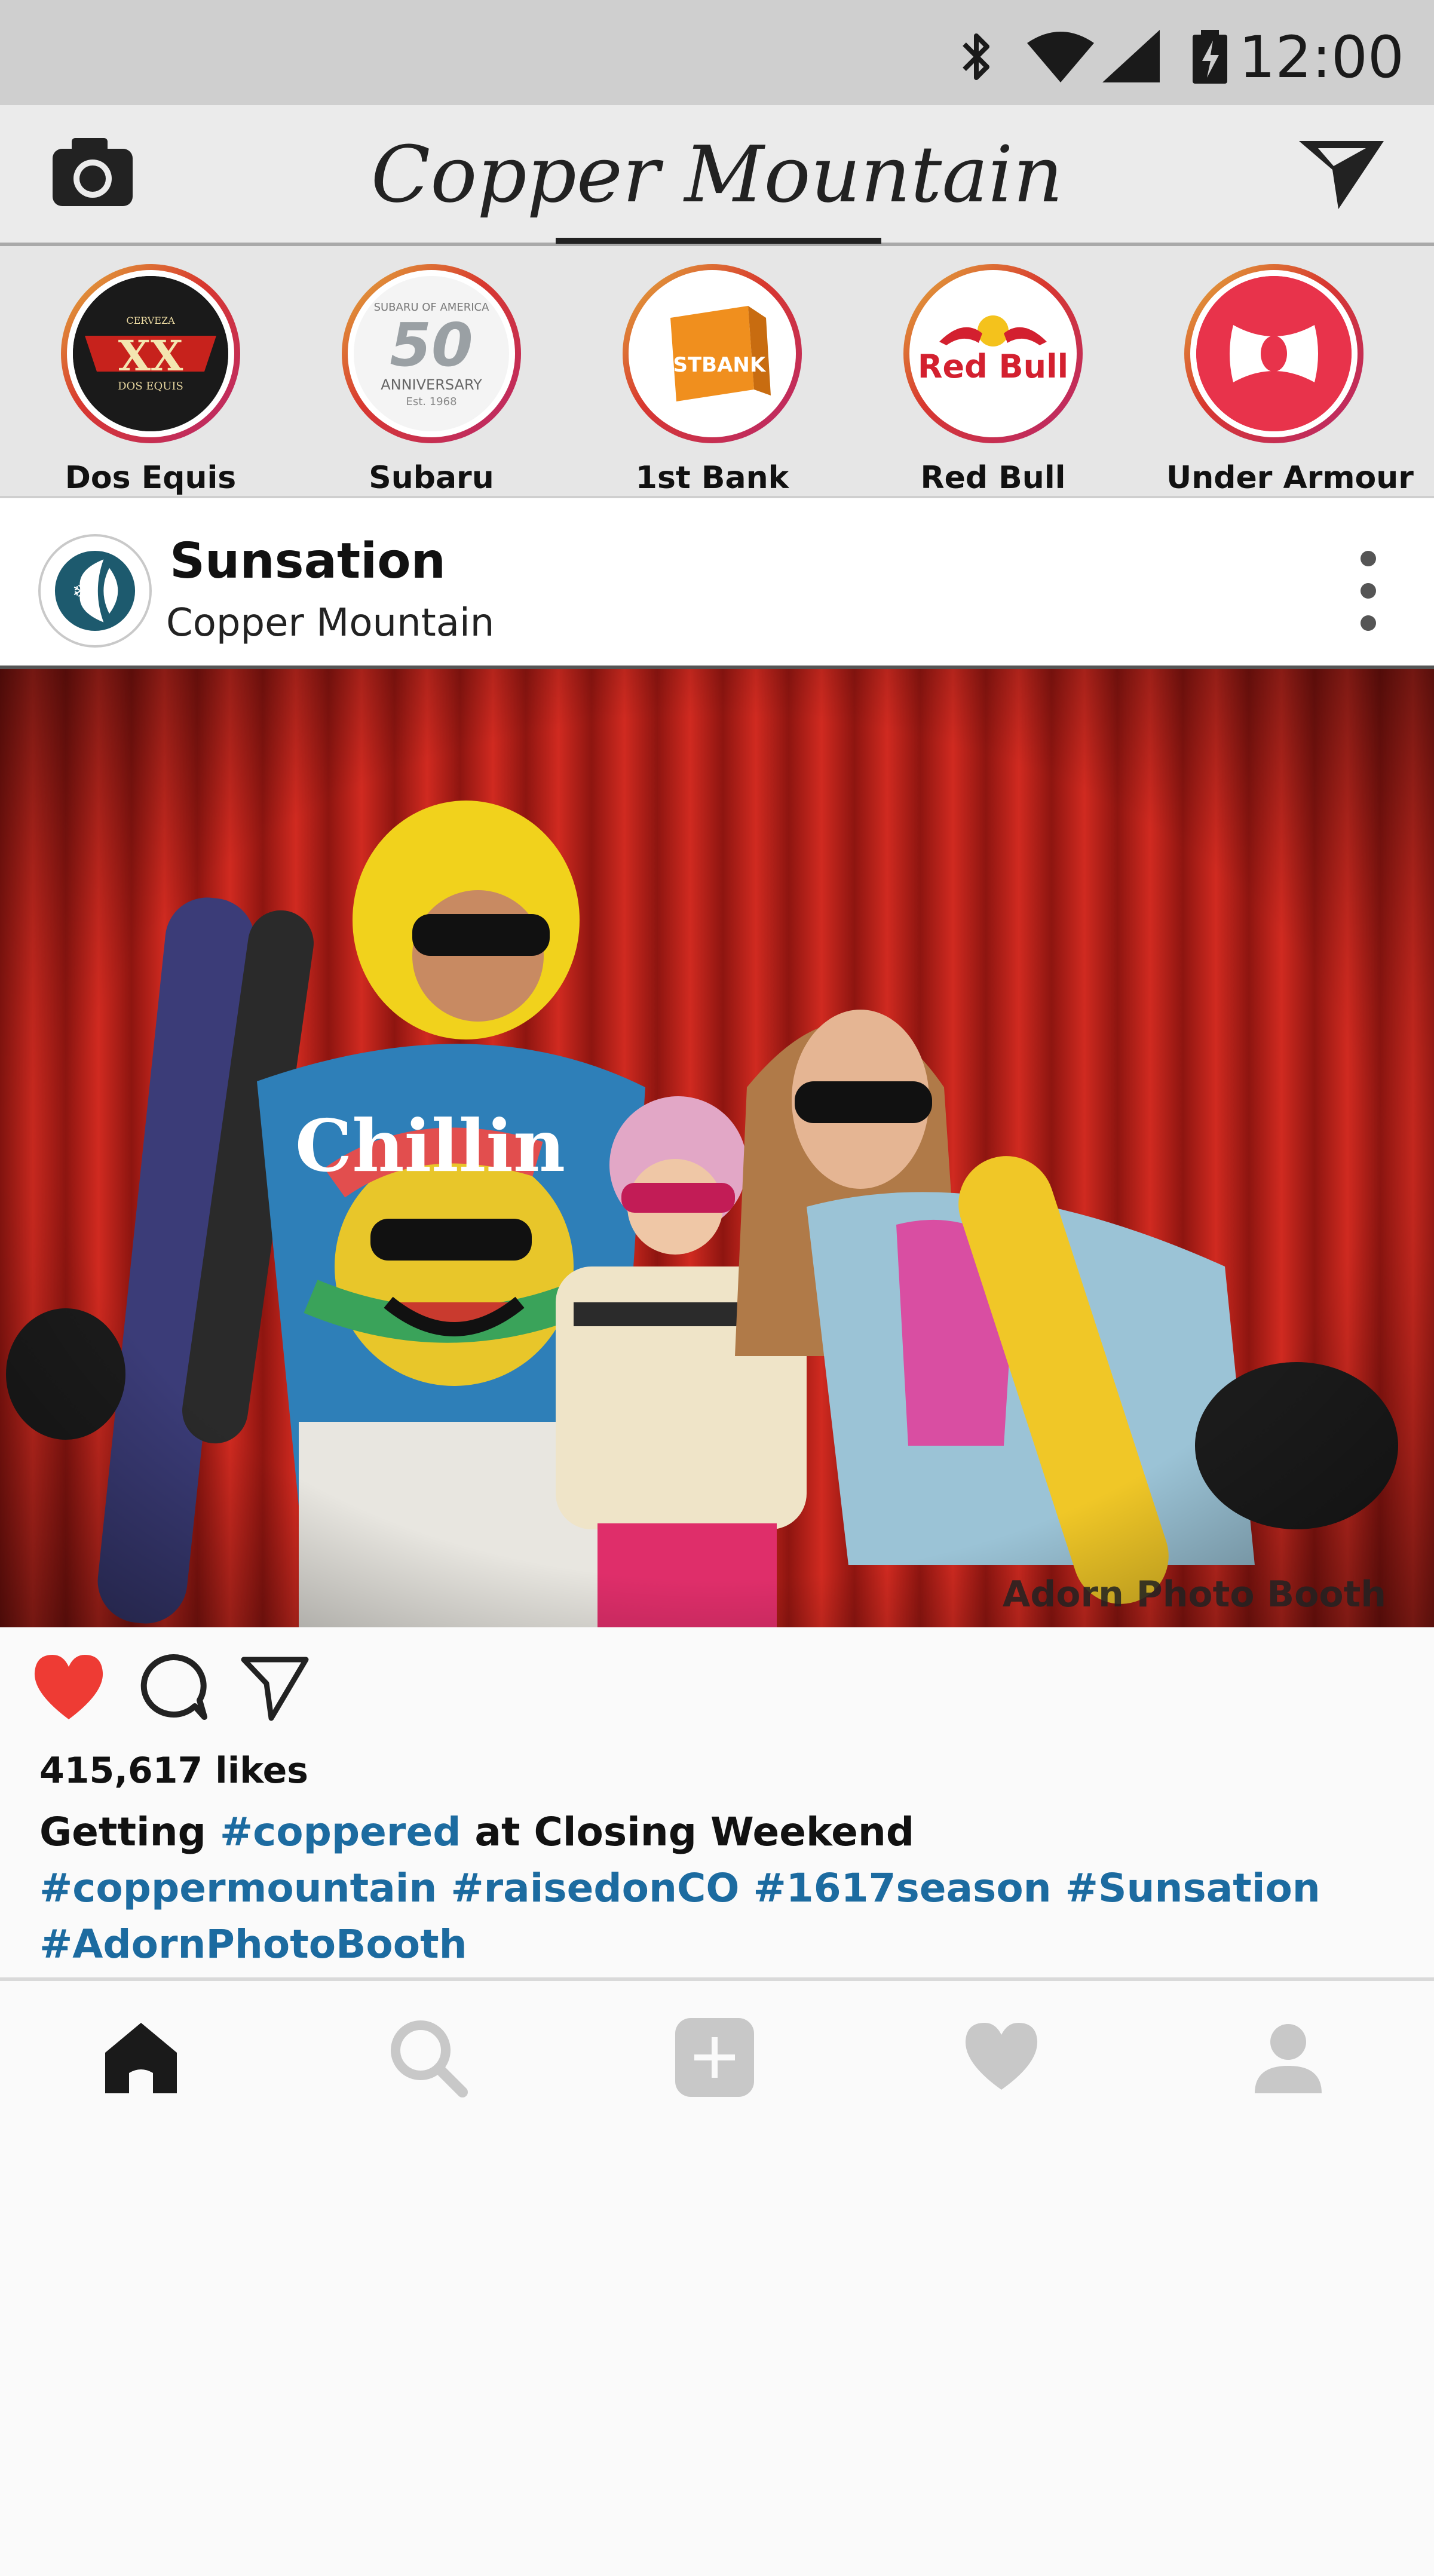 The width and height of the screenshot is (1434, 2576). What do you see at coordinates (150, 386) in the screenshot?
I see `svg-text: DOS EQUIS` at bounding box center [150, 386].